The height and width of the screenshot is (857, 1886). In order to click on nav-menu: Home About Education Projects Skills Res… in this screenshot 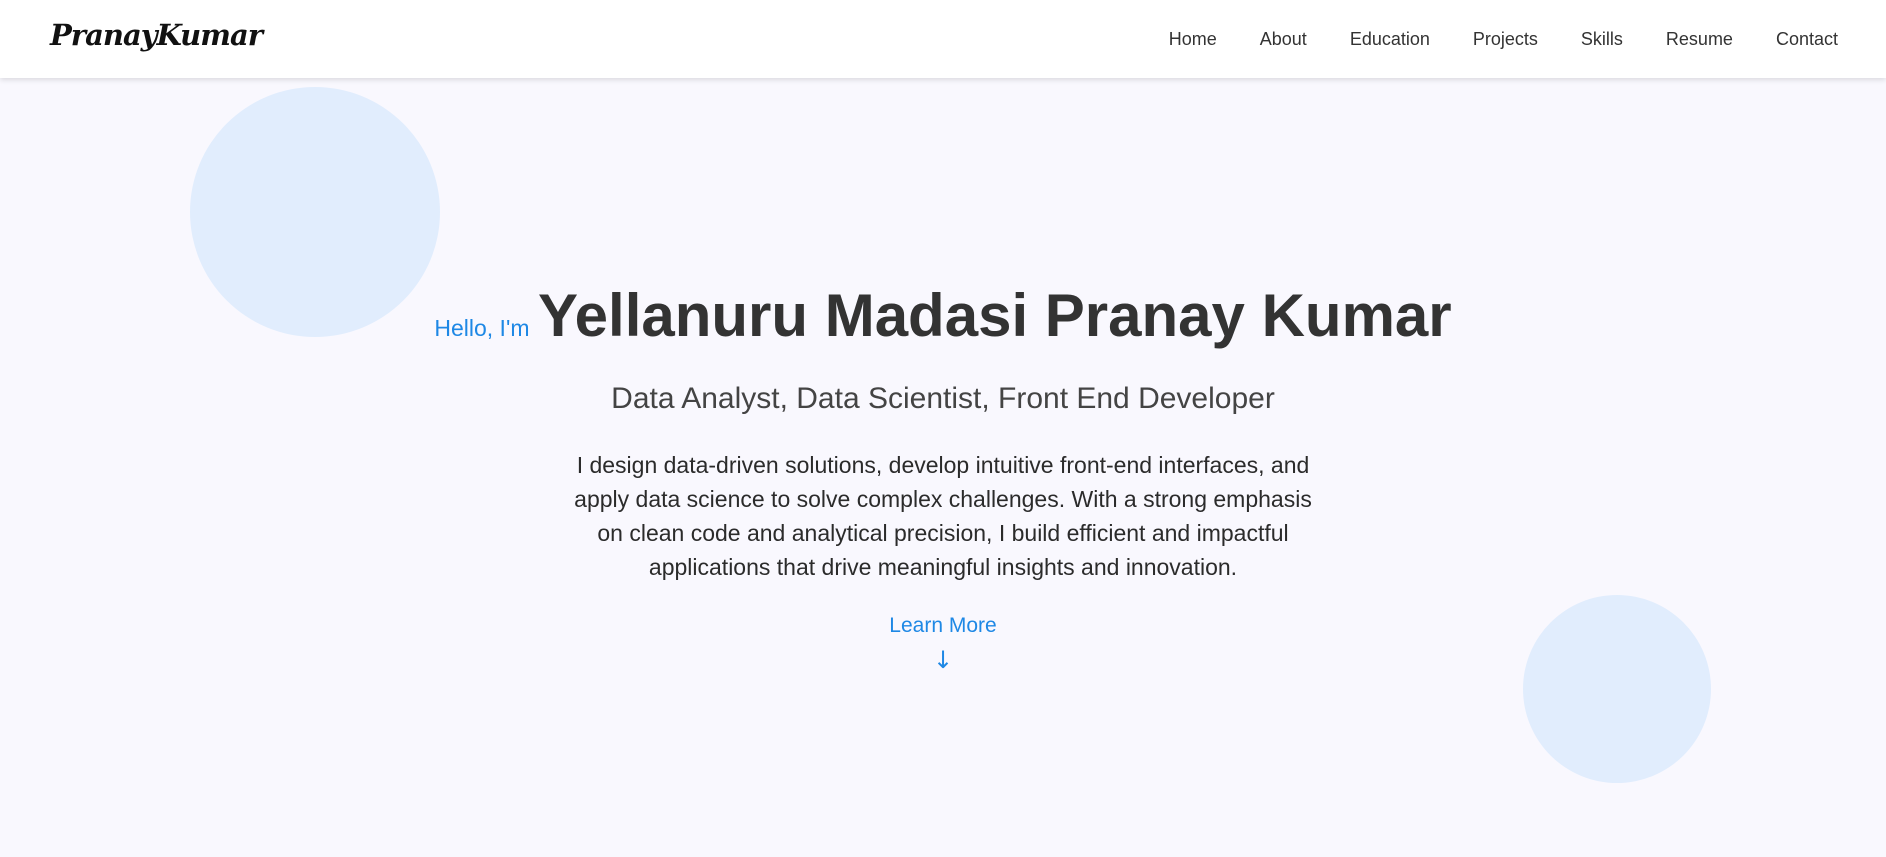, I will do `click(1503, 39)`.